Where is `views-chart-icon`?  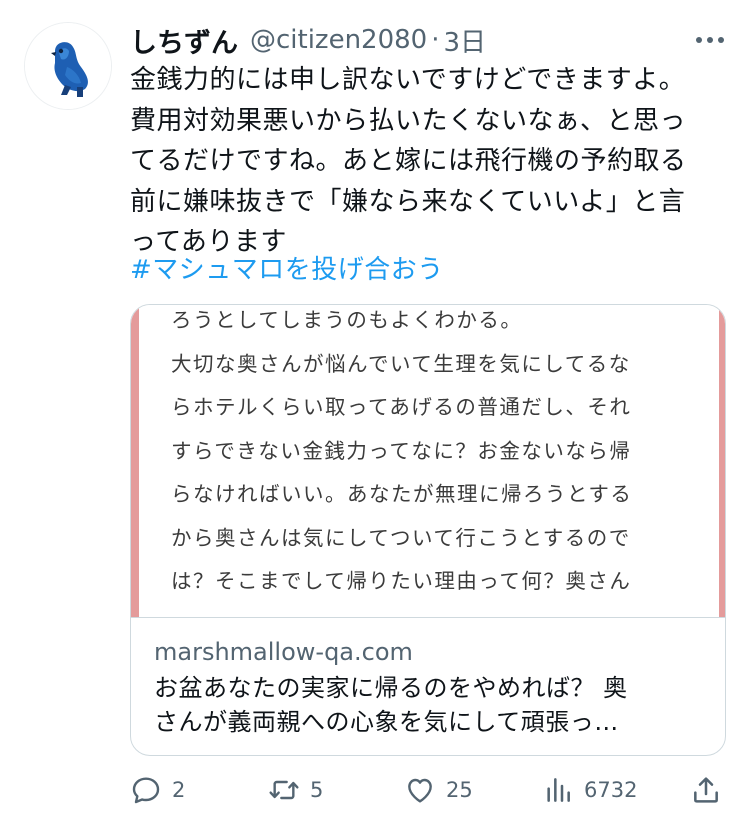 views-chart-icon is located at coordinates (558, 790).